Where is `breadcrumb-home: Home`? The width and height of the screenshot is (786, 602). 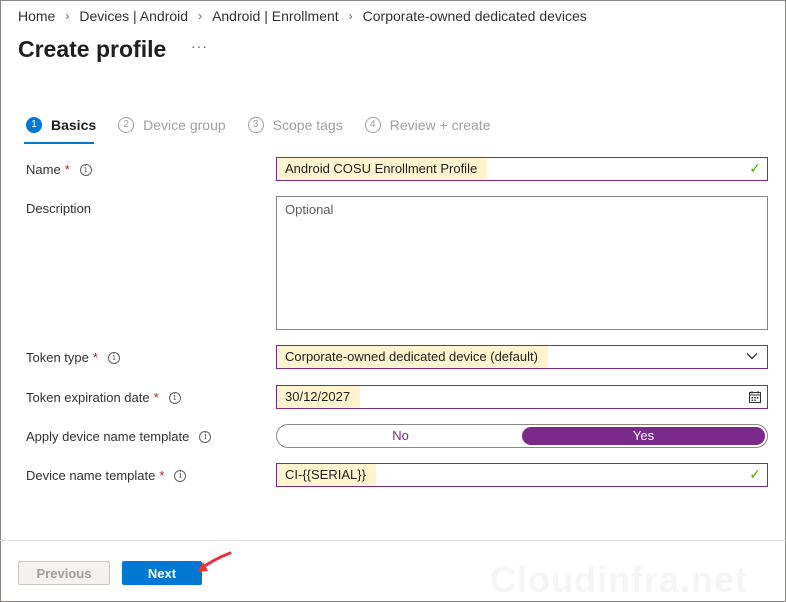
breadcrumb-home: Home is located at coordinates (36, 16).